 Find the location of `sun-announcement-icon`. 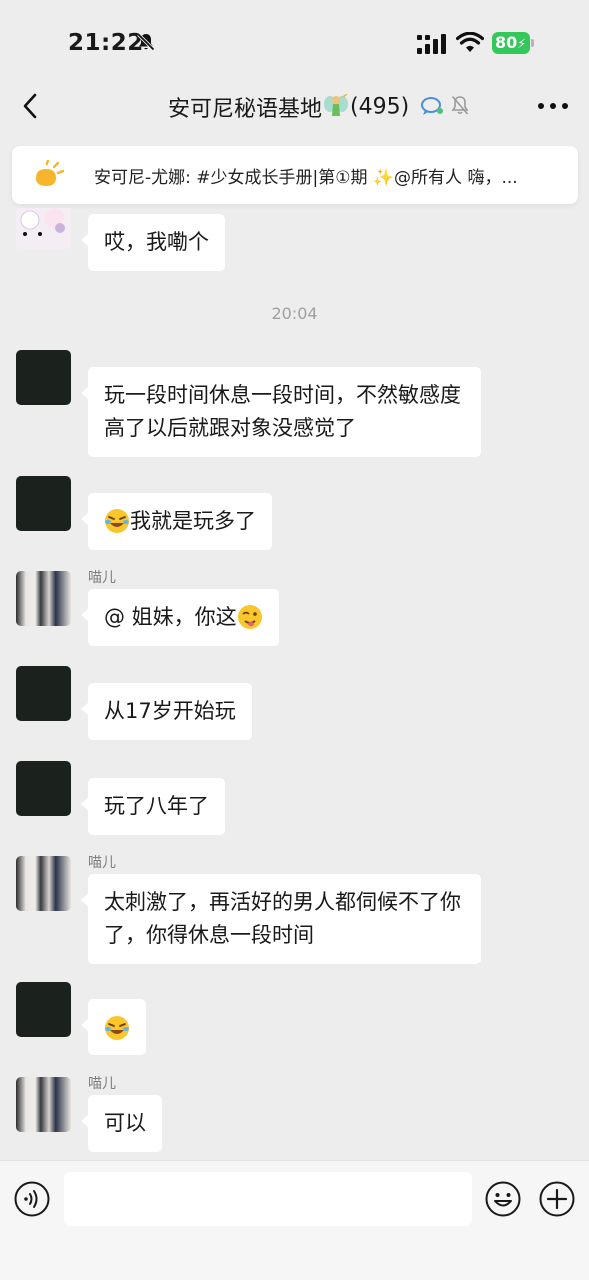

sun-announcement-icon is located at coordinates (50, 173).